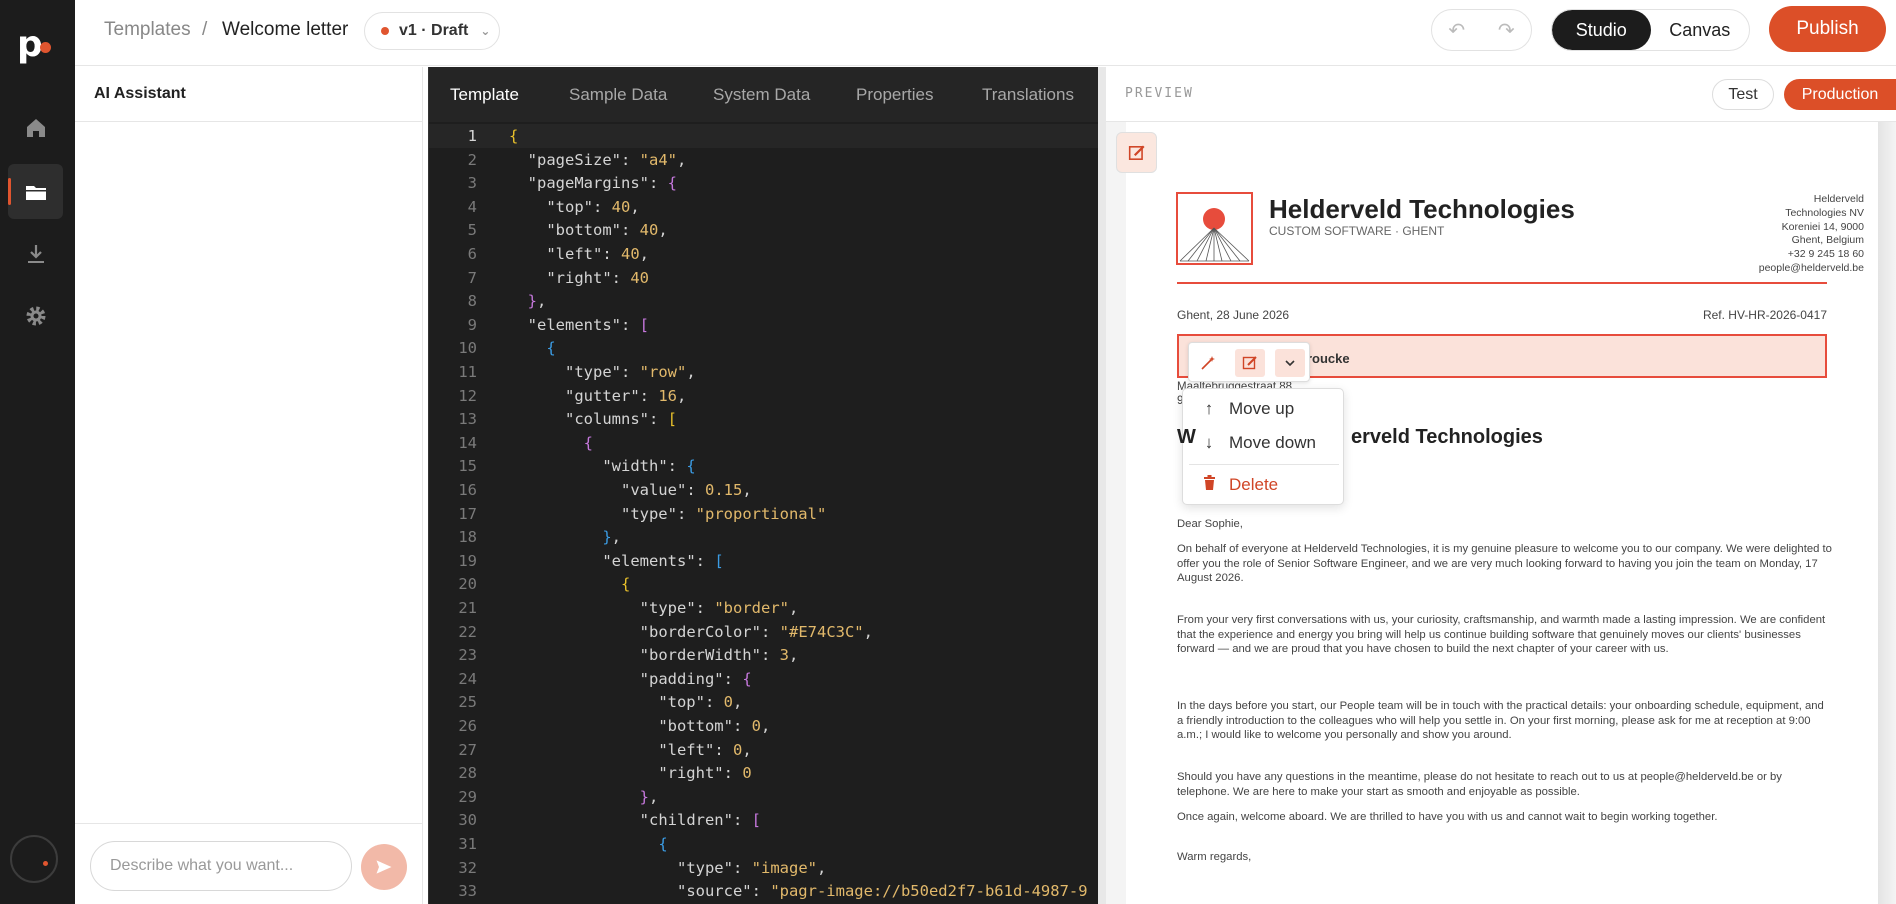 The width and height of the screenshot is (1896, 904). Describe the element at coordinates (1102, 485) in the screenshot. I see `panel-resize-handle` at that location.